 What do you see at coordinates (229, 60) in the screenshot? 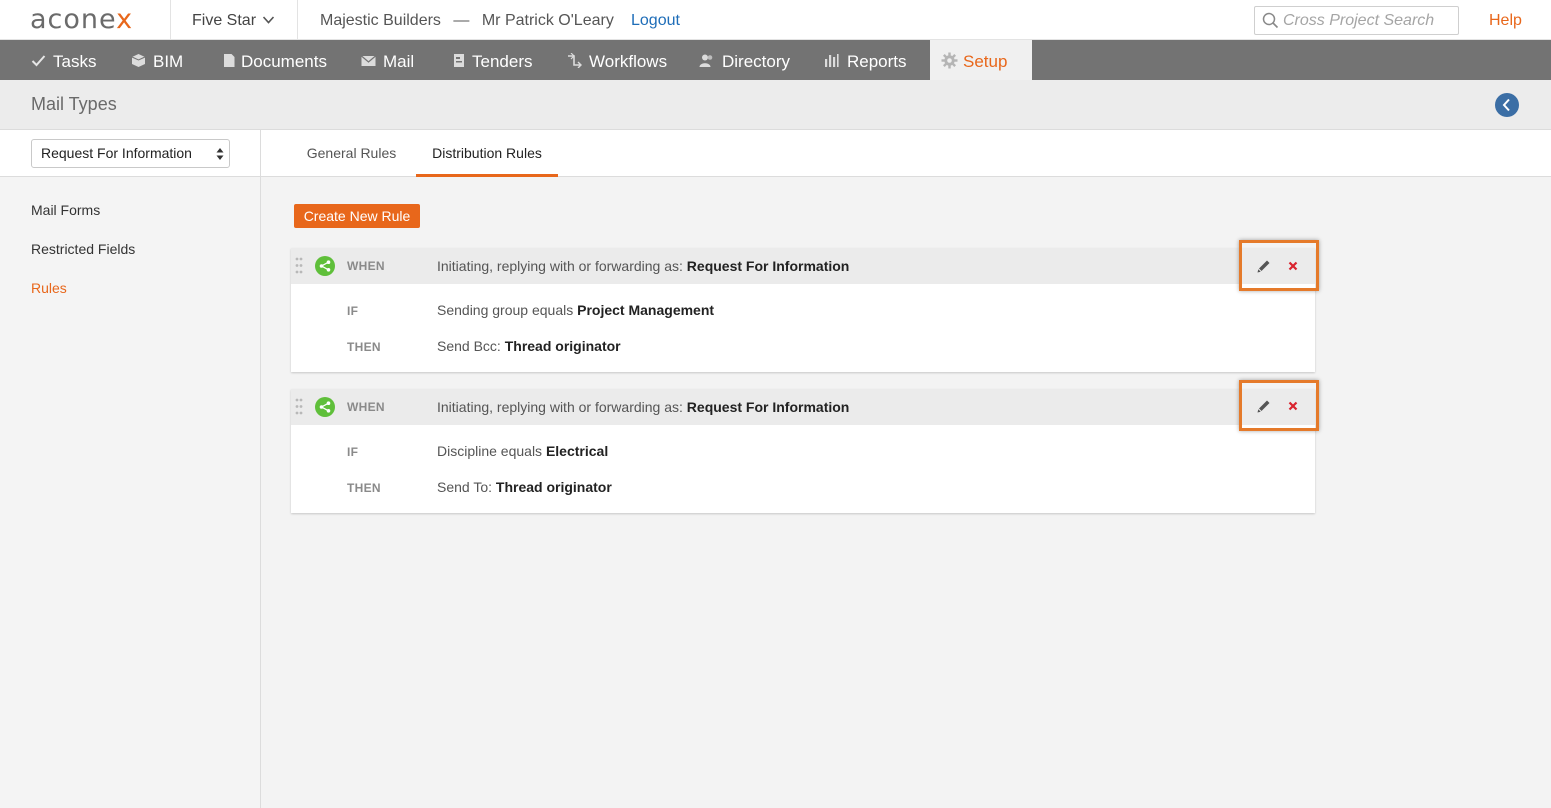
I see `document-icon` at bounding box center [229, 60].